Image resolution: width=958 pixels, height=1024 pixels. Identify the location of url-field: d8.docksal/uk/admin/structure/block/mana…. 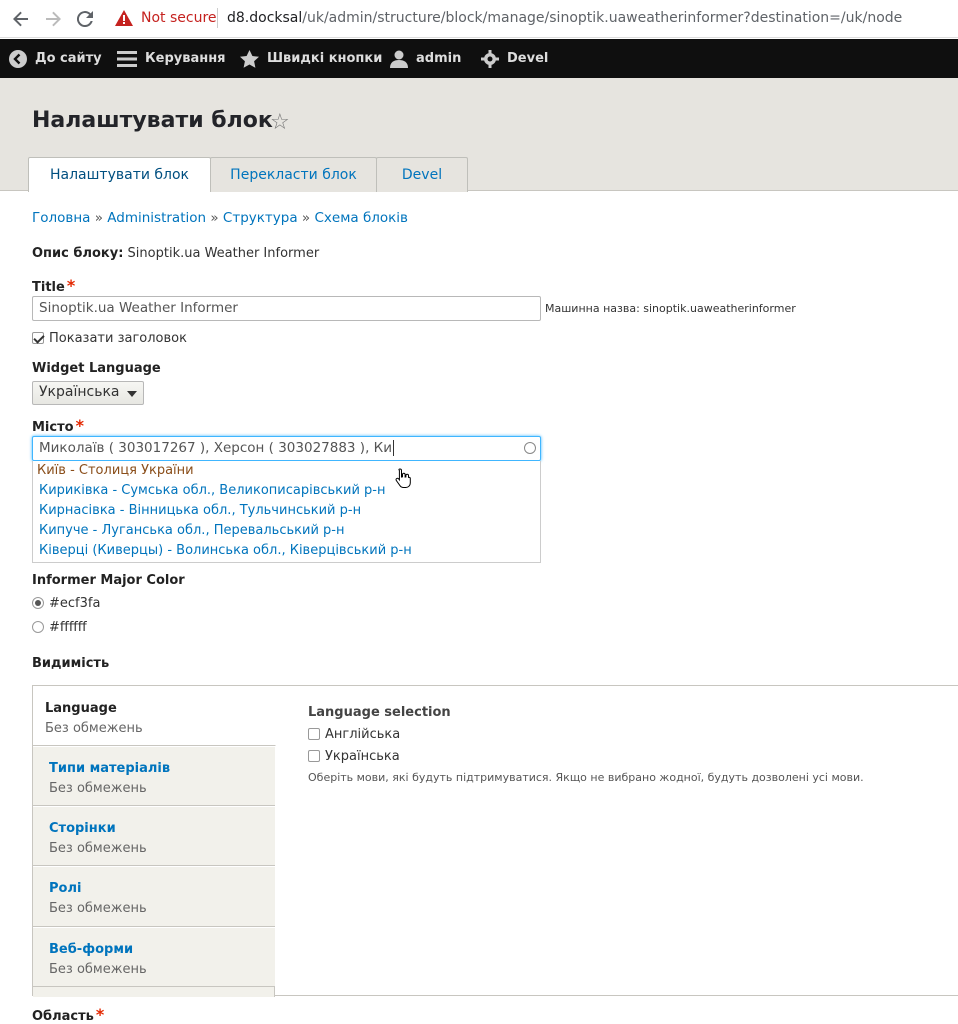
(564, 18).